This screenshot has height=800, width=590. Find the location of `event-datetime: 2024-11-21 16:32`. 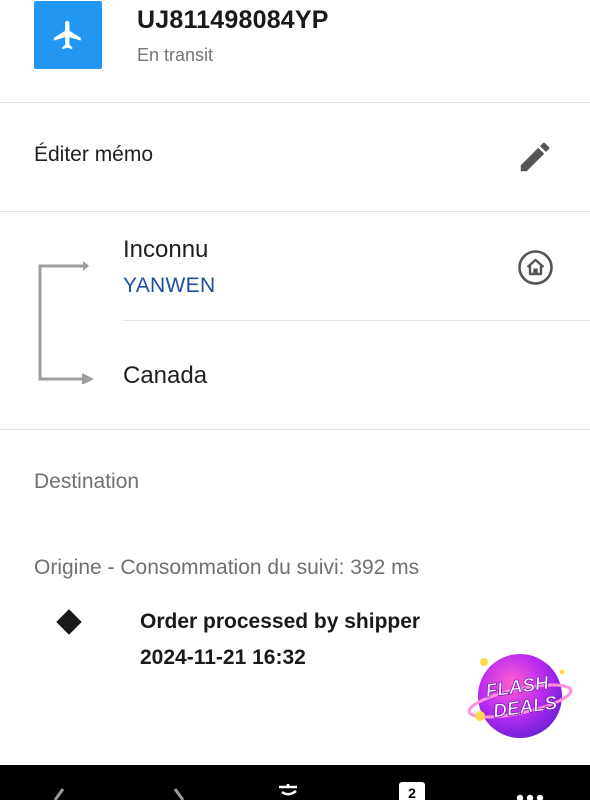

event-datetime: 2024-11-21 16:32 is located at coordinates (223, 657).